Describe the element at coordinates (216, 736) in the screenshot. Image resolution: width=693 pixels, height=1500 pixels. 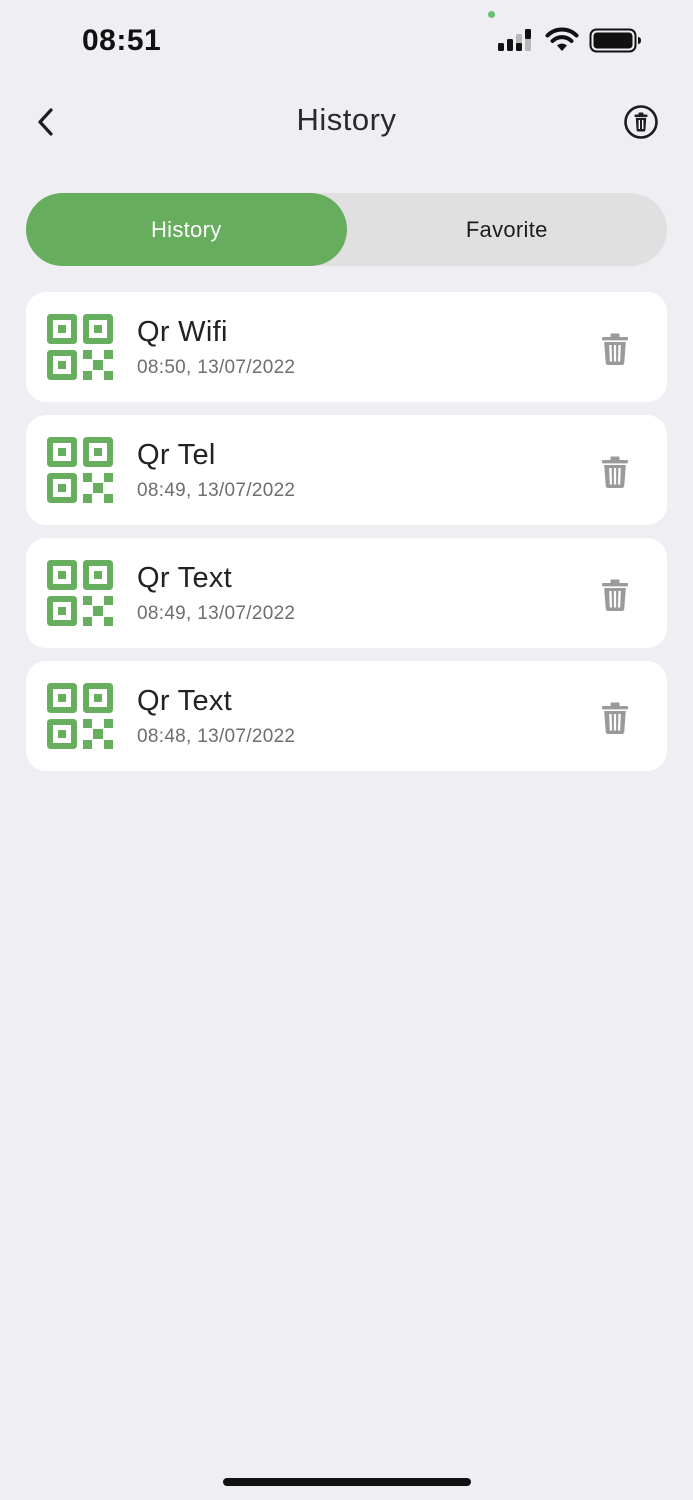
I see `item-timestamp: 08:48, 13/07/2022` at that location.